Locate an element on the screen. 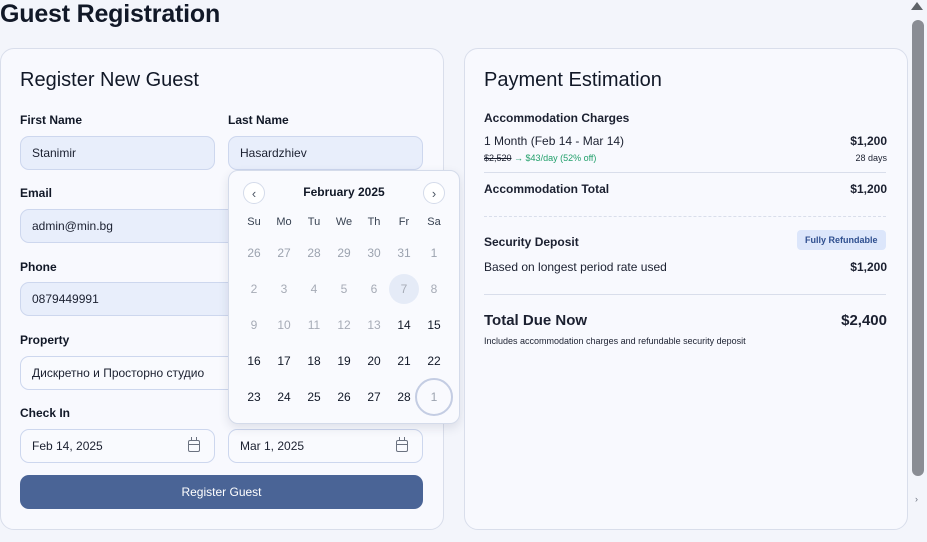 The height and width of the screenshot is (542, 927). calendar-day: 29 is located at coordinates (344, 253).